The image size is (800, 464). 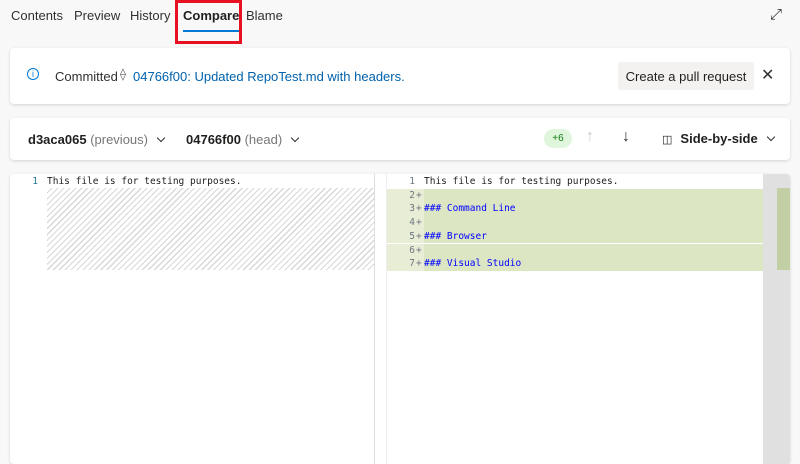 What do you see at coordinates (123, 74) in the screenshot?
I see `commit-icon: ⟠` at bounding box center [123, 74].